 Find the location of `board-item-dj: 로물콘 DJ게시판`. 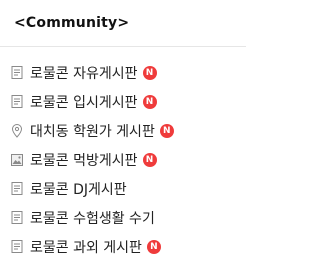

board-item-dj: 로물콘 DJ게시판 is located at coordinates (123, 188).